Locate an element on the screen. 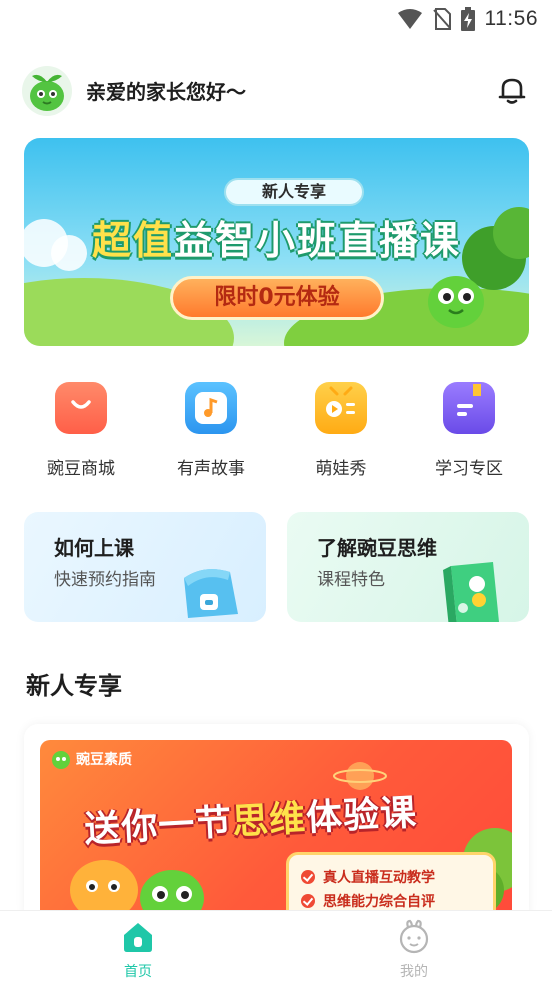 The image size is (552, 983). quick-nav-audio-stories: 有声故事 is located at coordinates (211, 432).